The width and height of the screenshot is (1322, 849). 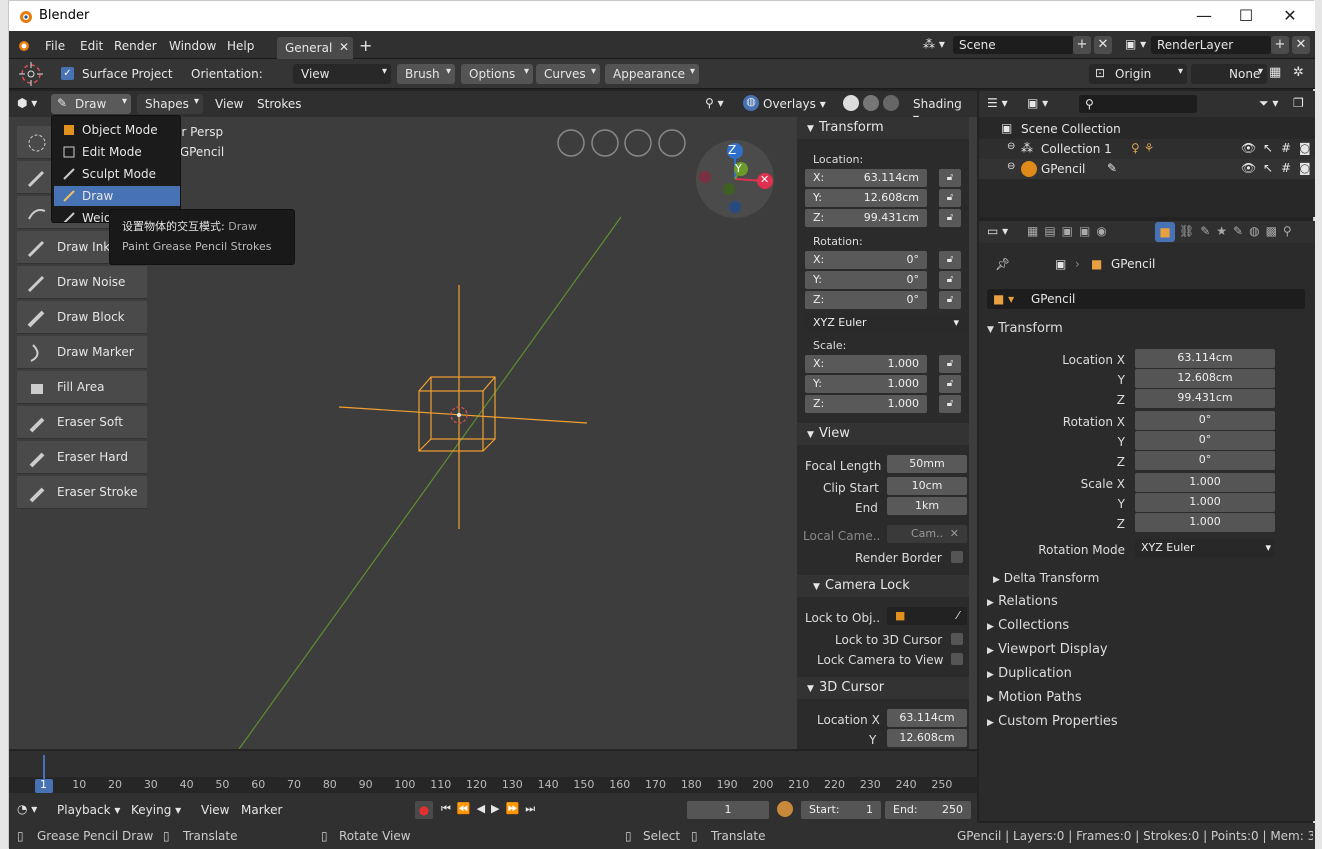 What do you see at coordinates (365, 45) in the screenshot?
I see `add-workspace-icon: +` at bounding box center [365, 45].